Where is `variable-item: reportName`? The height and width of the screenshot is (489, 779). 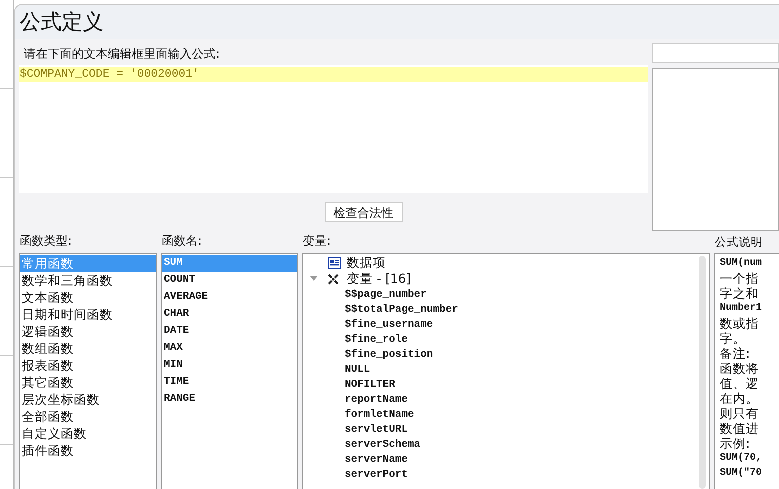 variable-item: reportName is located at coordinates (376, 400).